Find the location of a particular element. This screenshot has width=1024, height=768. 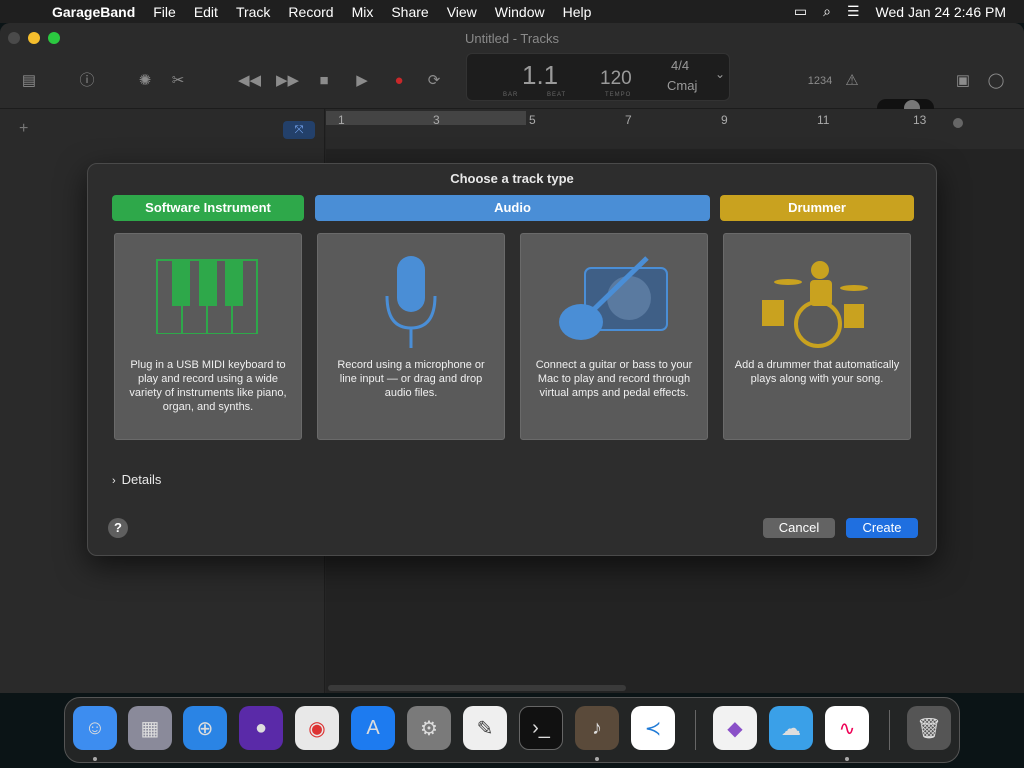

software-instrument-tab: Software Instrument is located at coordinates (208, 208).